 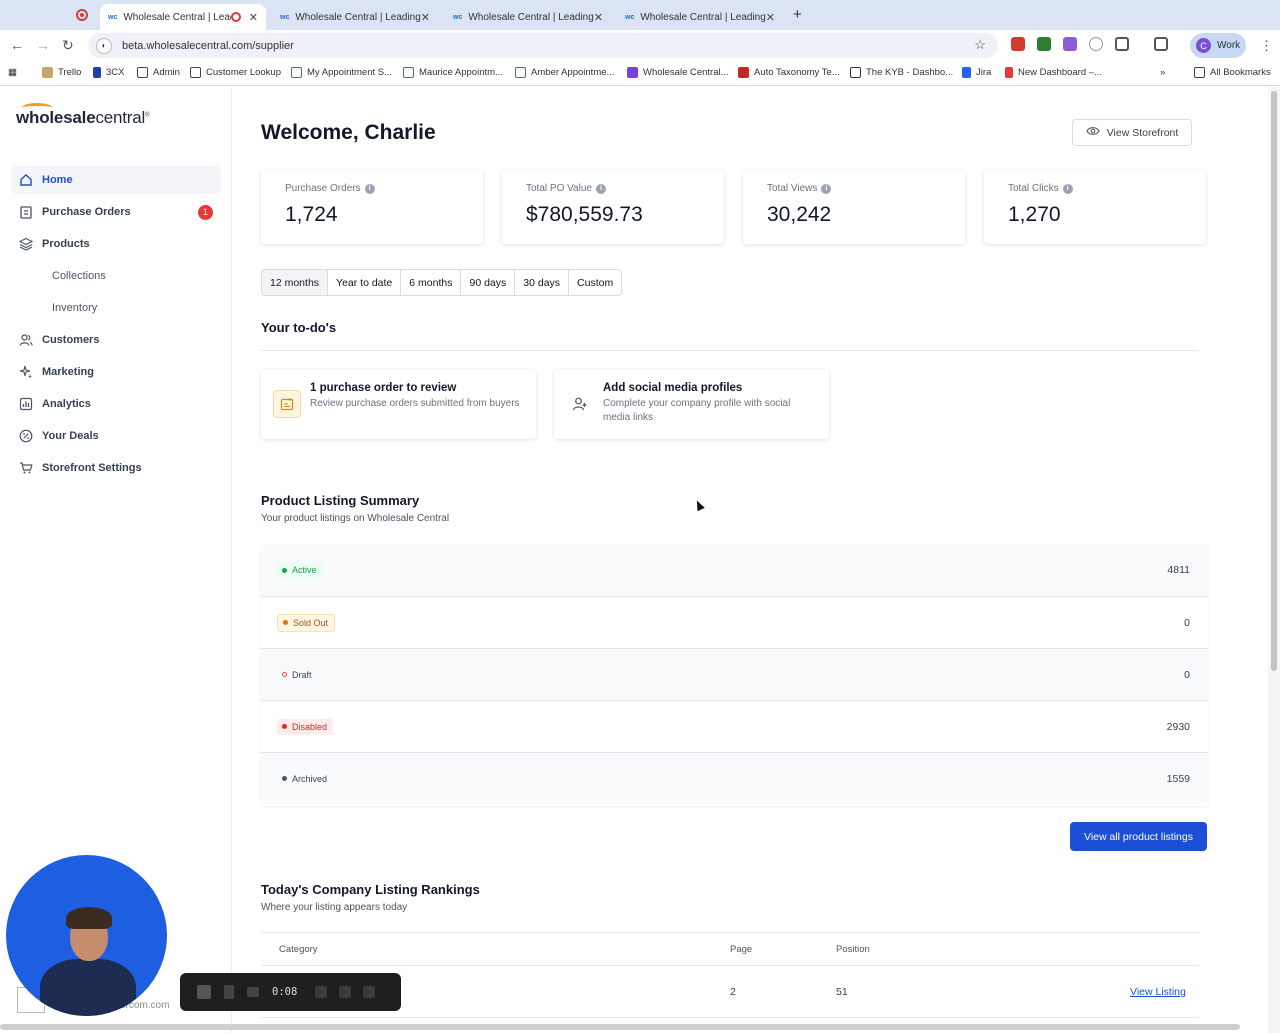 I want to click on pause-icon, so click(x=229, y=992).